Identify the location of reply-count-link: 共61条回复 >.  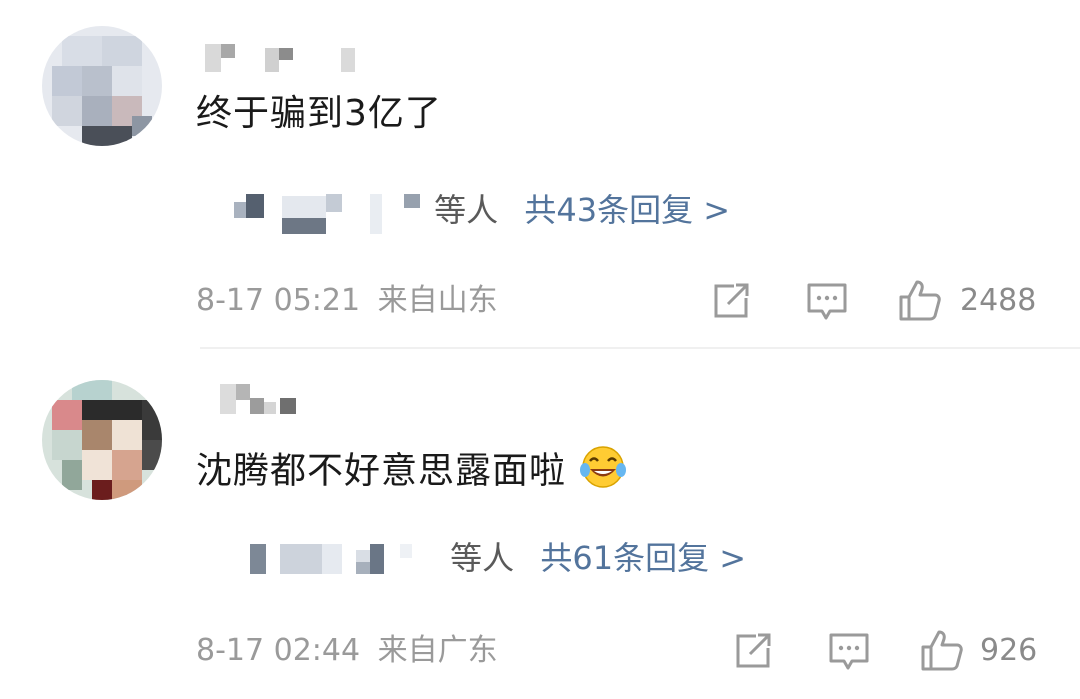
(643, 558).